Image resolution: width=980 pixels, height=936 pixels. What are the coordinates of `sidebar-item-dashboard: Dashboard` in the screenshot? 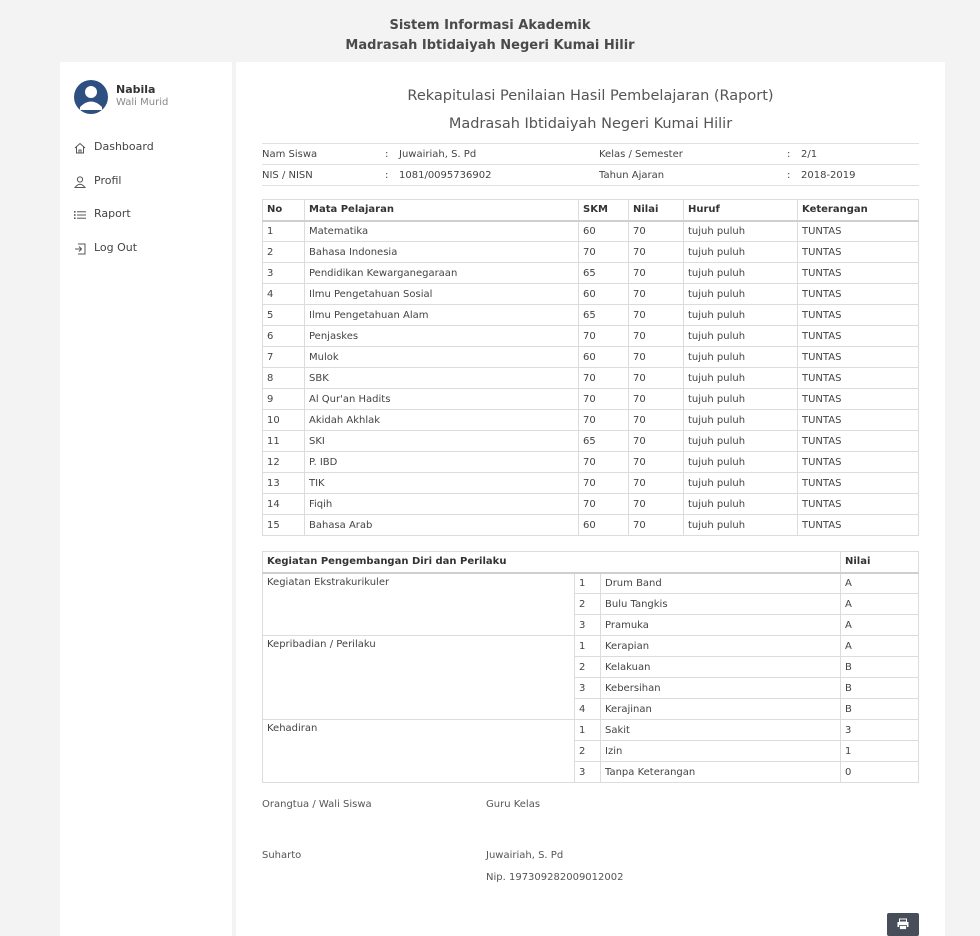 It's located at (146, 153).